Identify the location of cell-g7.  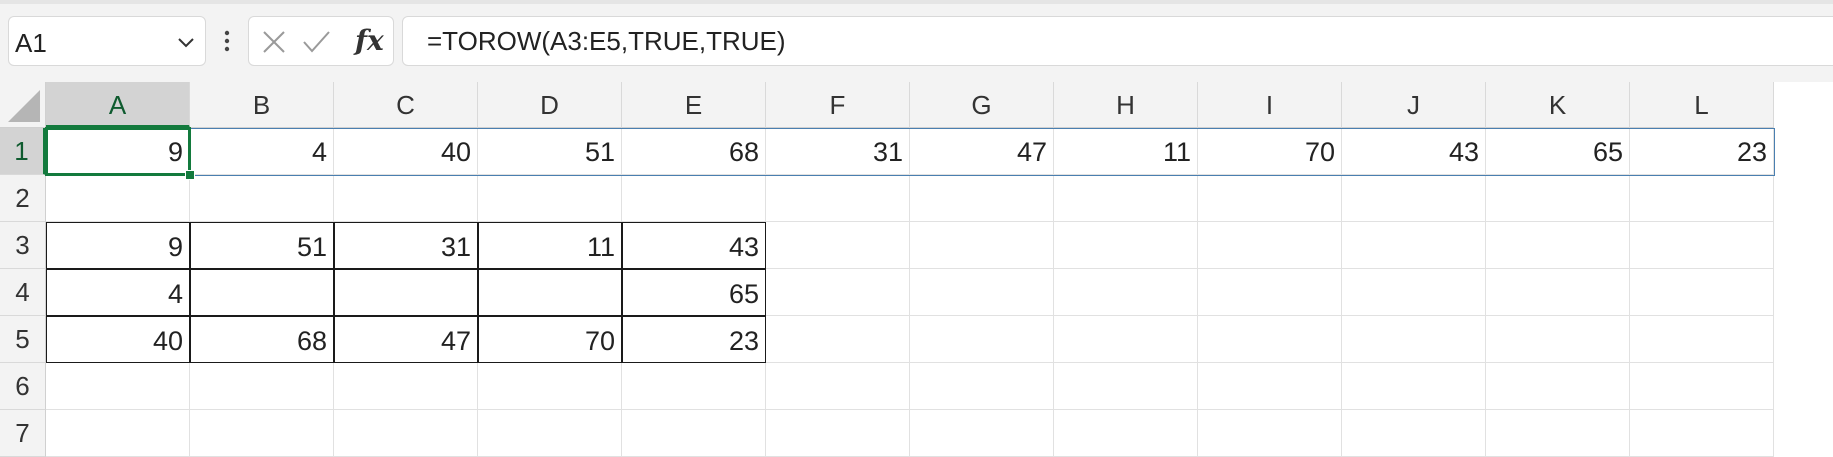
(982, 433).